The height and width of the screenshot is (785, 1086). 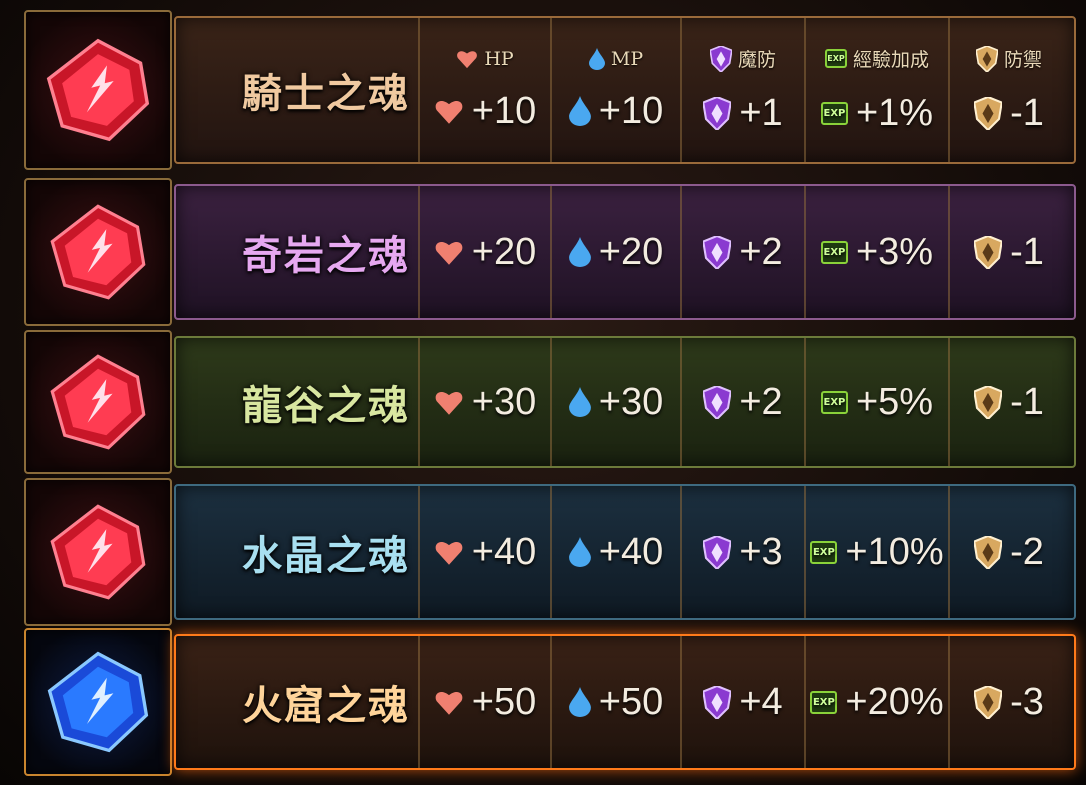 I want to click on hp-value: +20, so click(x=504, y=251).